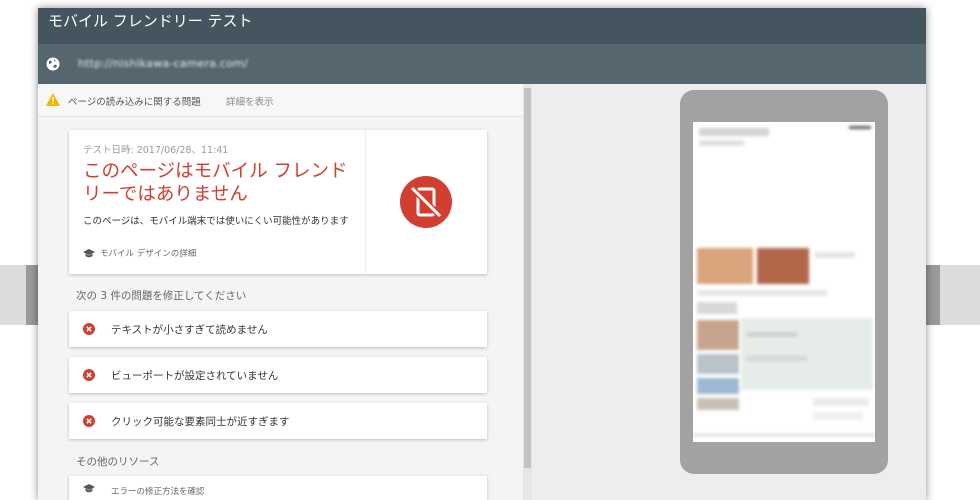 This screenshot has width=980, height=500. I want to click on card-divider, so click(365, 202).